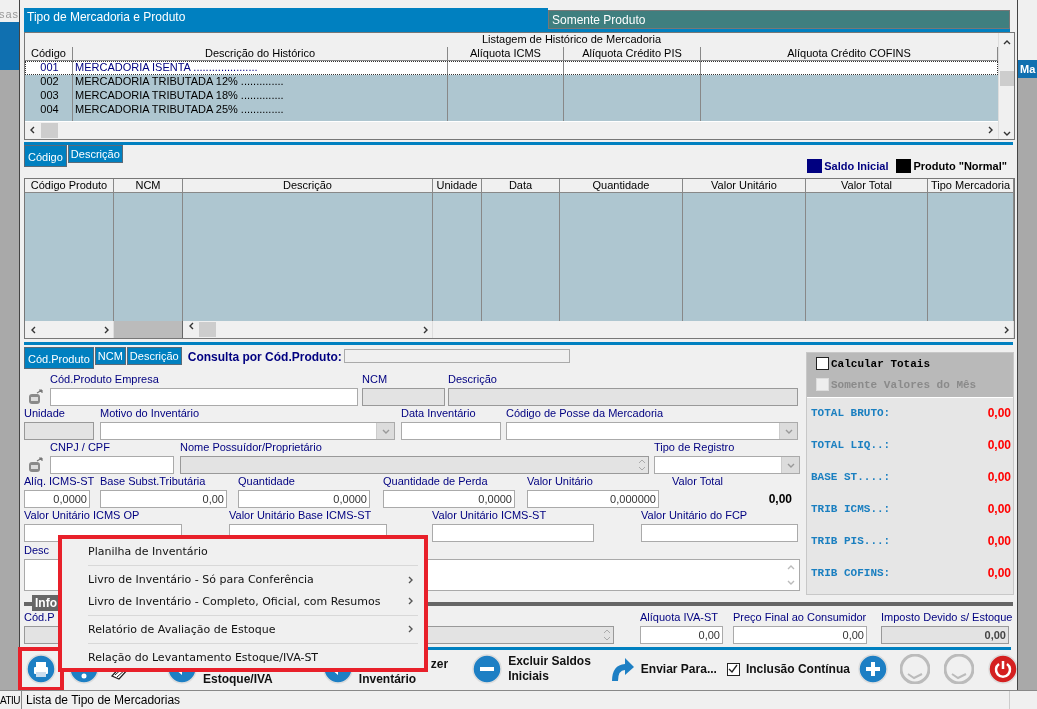  Describe the element at coordinates (59, 481) in the screenshot. I see `field-label: Alíq. ICMS-ST` at that location.